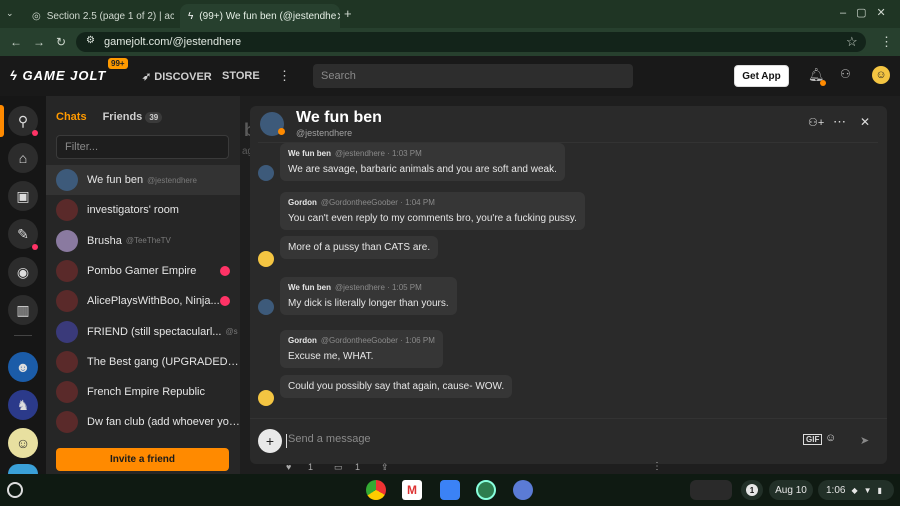 The width and height of the screenshot is (900, 506). Describe the element at coordinates (23, 310) in the screenshot. I see `library-rail-icon: ▥` at that location.